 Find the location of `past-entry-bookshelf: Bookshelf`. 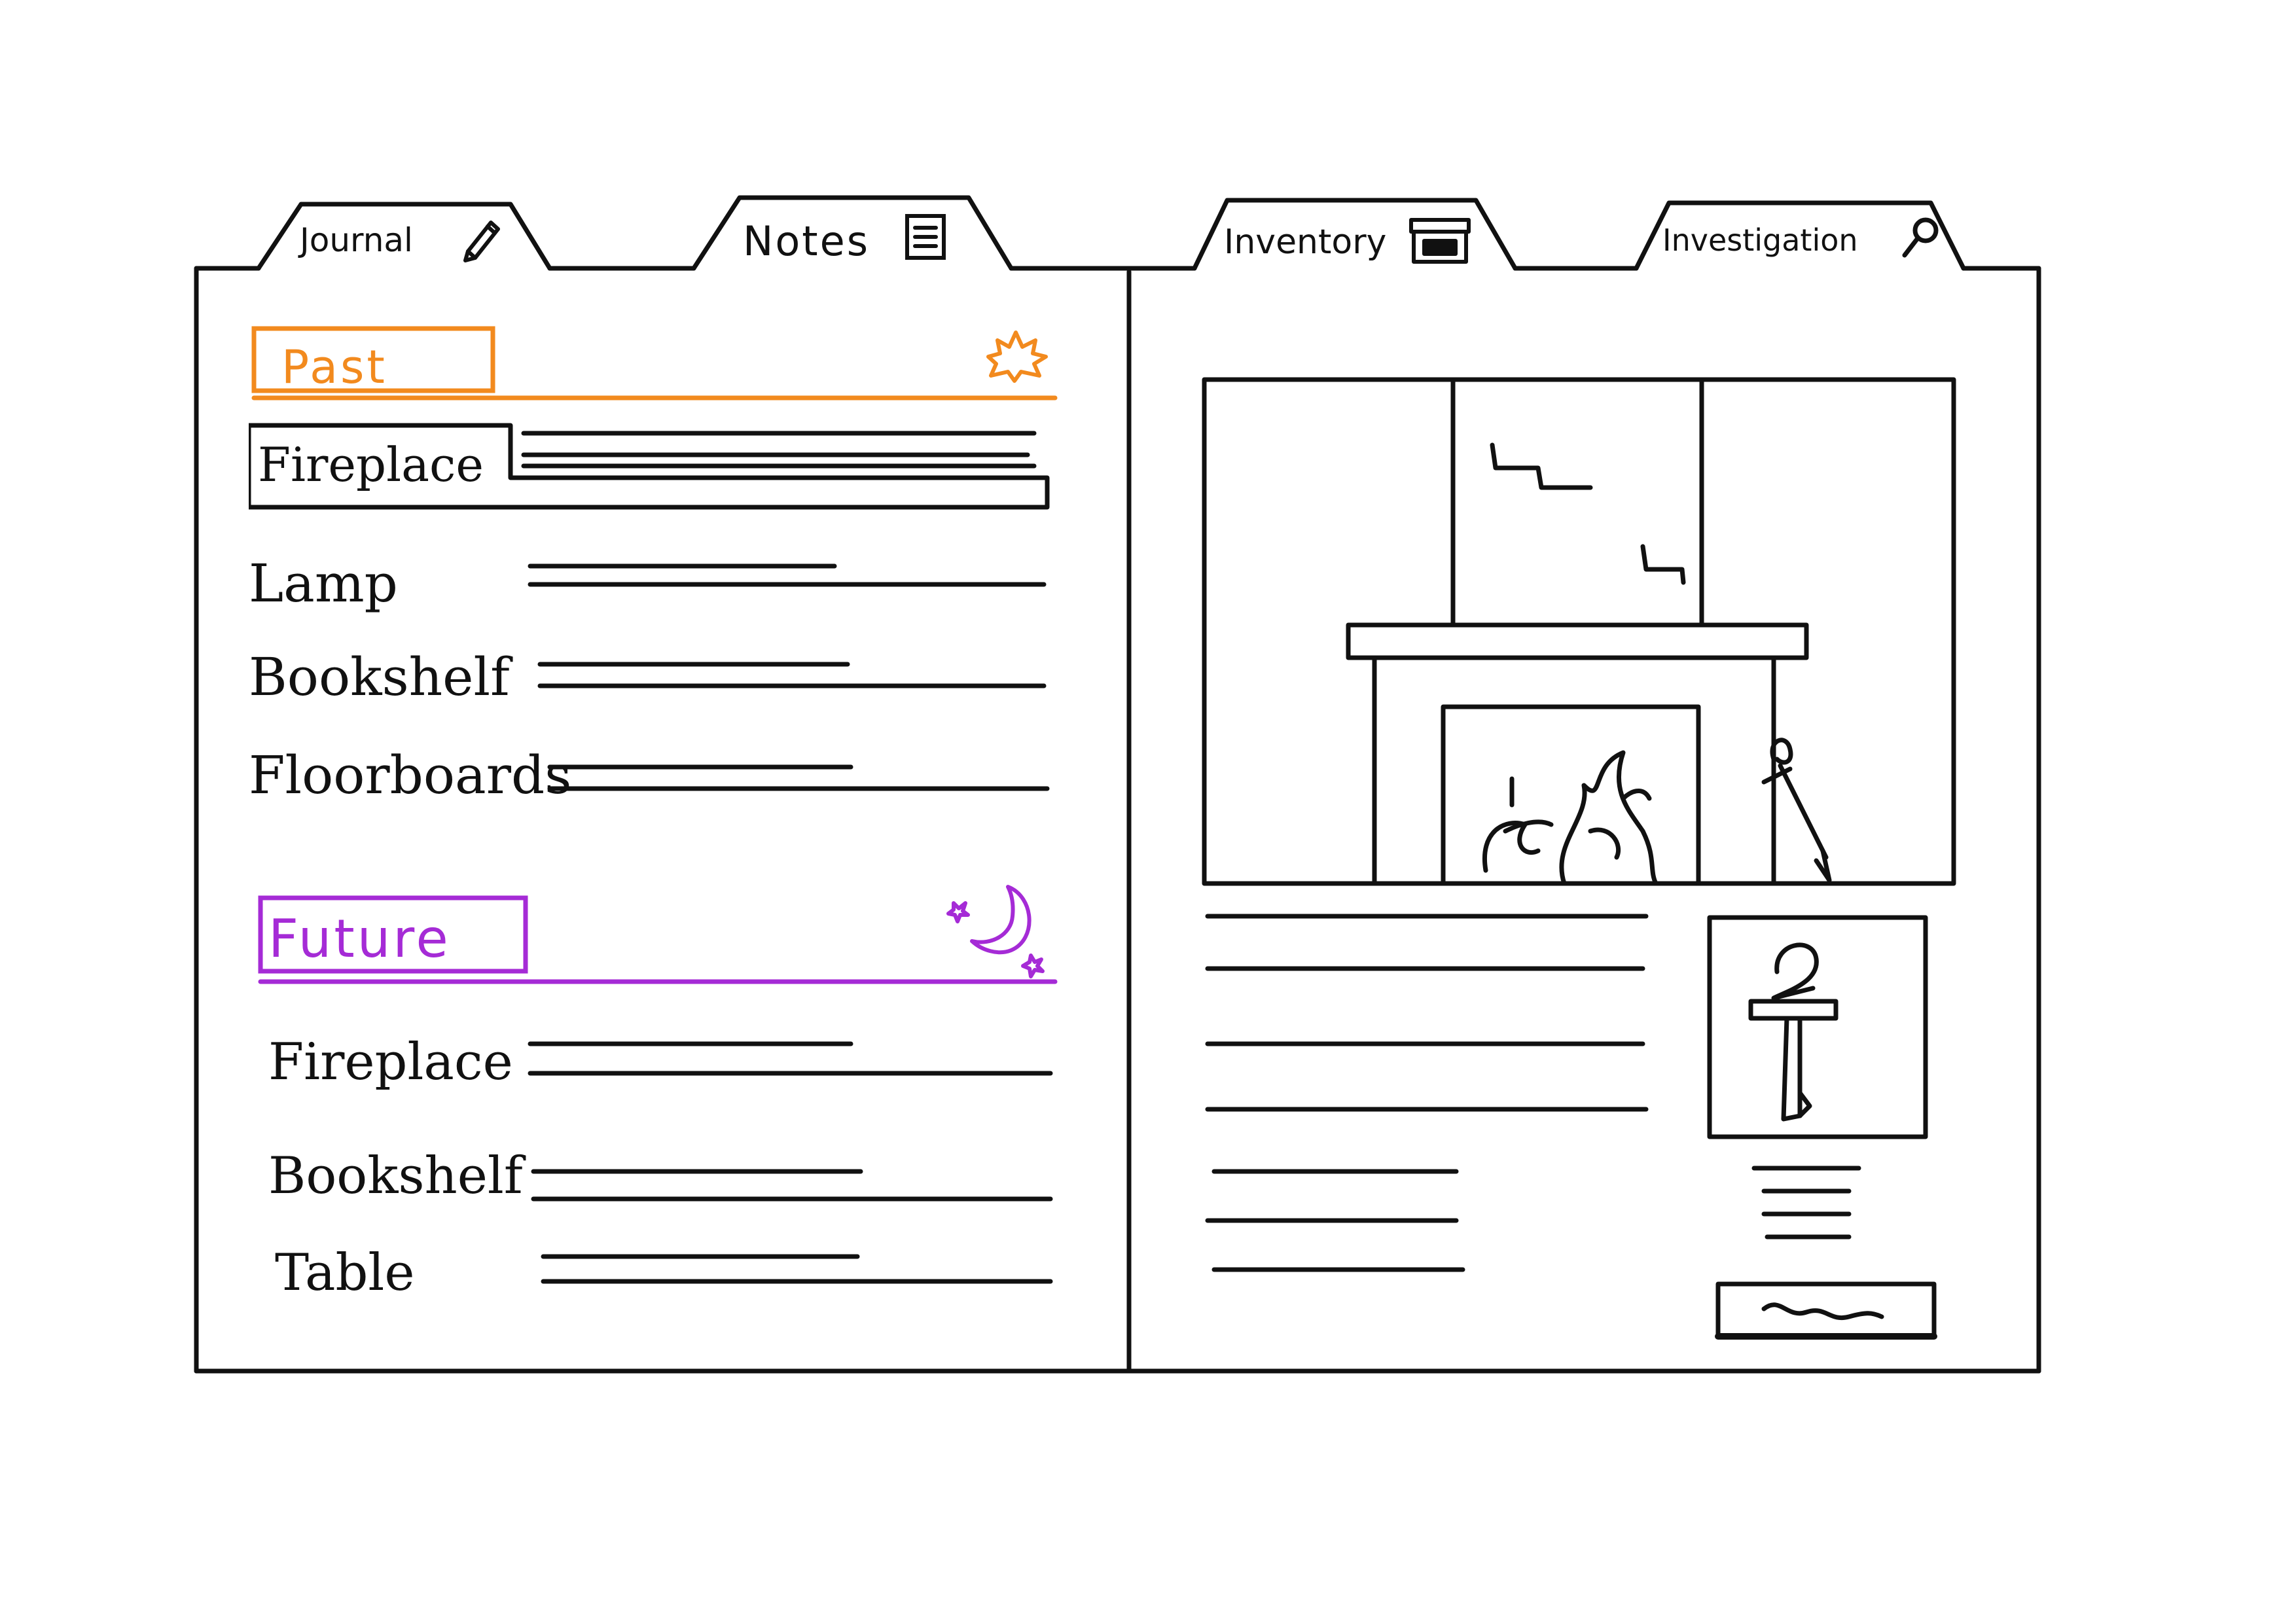

past-entry-bookshelf: Bookshelf is located at coordinates (654, 677).